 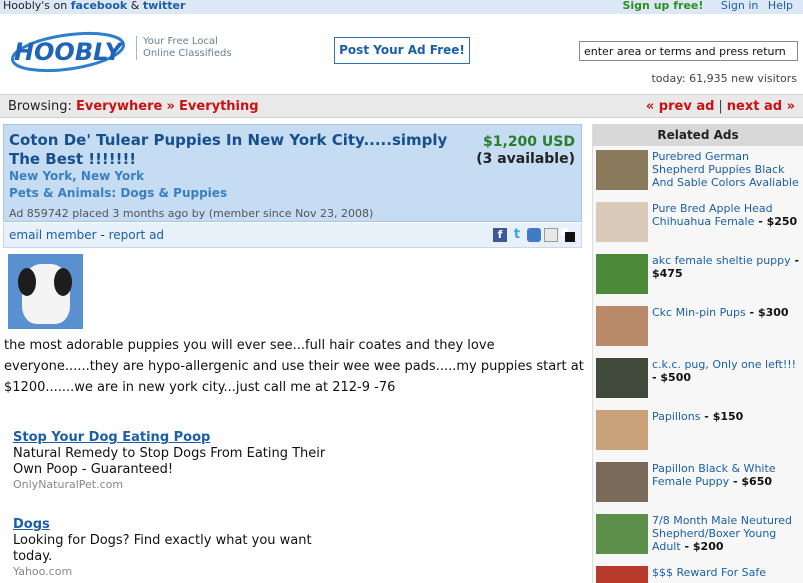 What do you see at coordinates (721, 260) in the screenshot?
I see `related-ad-title: akc female sheltie puppy` at bounding box center [721, 260].